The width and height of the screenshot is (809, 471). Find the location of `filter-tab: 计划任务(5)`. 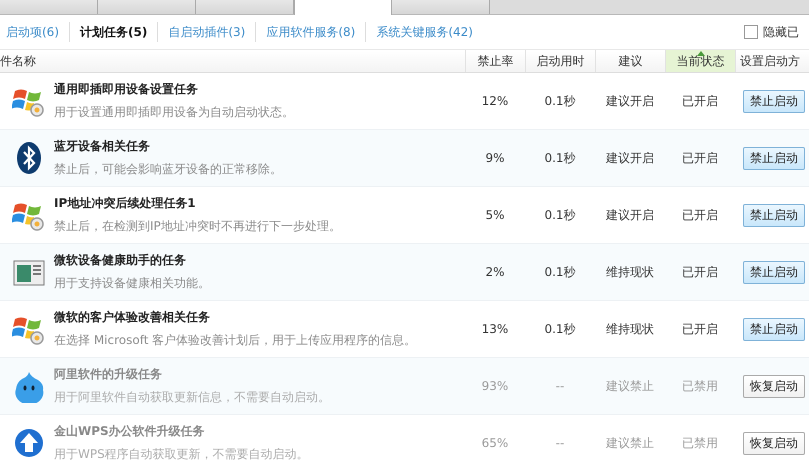

filter-tab: 计划任务(5) is located at coordinates (114, 32).